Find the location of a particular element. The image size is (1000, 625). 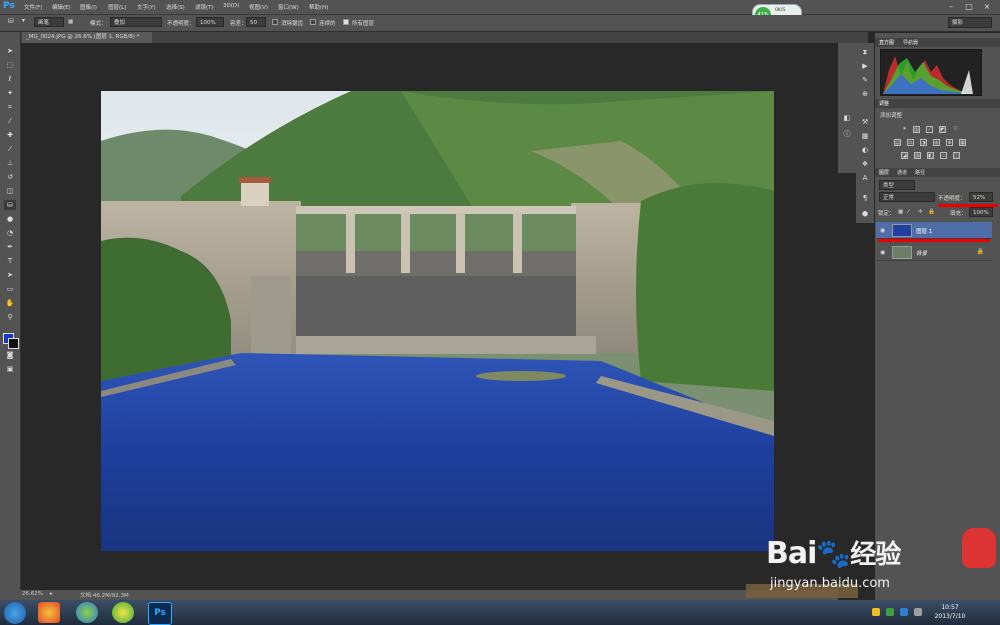

gradient-map-icon: ▭ is located at coordinates (943, 155).